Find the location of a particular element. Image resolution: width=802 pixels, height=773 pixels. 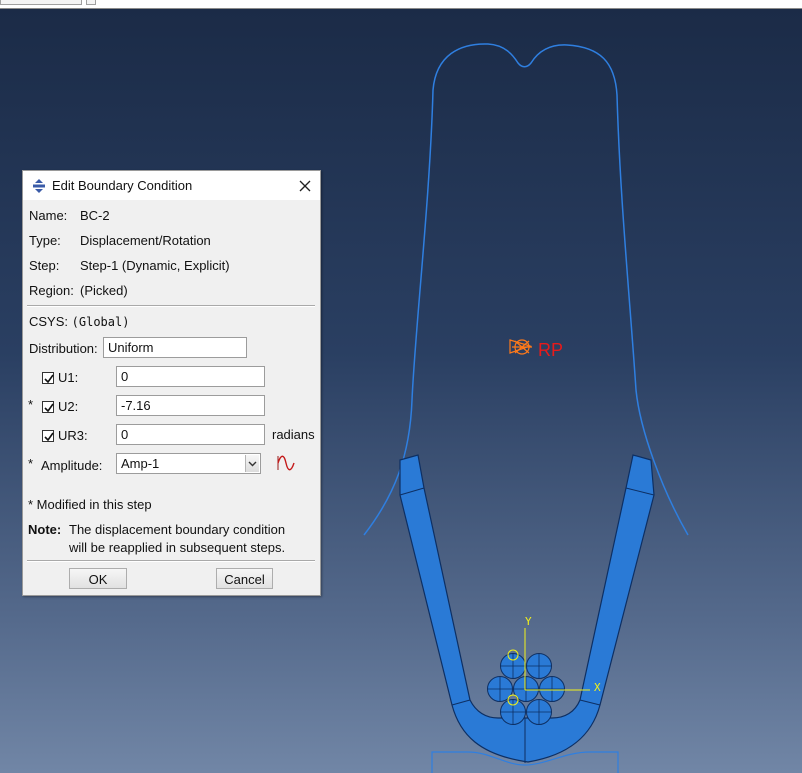

amplitude-select: Amp-1 is located at coordinates (188, 463).